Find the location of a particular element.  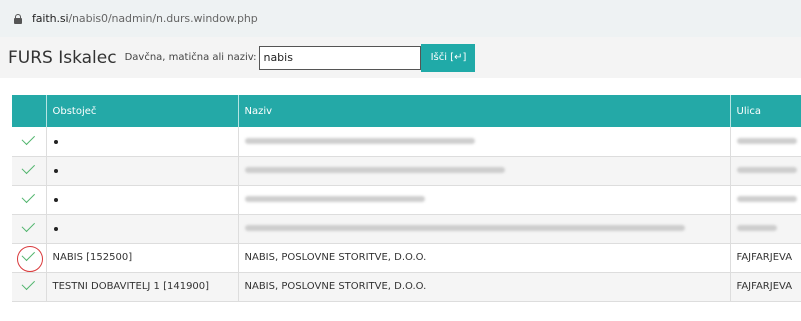

column-header-check is located at coordinates (29, 111).